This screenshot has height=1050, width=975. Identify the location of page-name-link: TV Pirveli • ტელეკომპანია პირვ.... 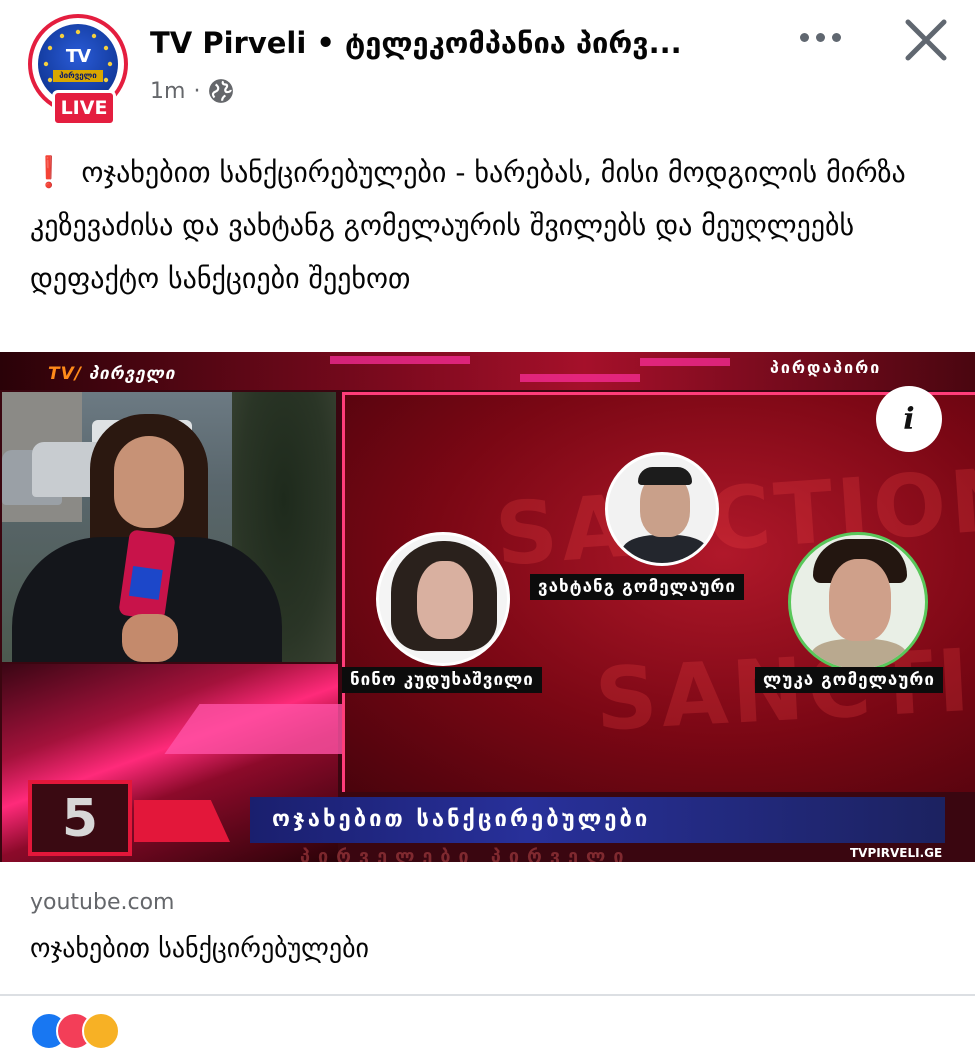
(430, 43).